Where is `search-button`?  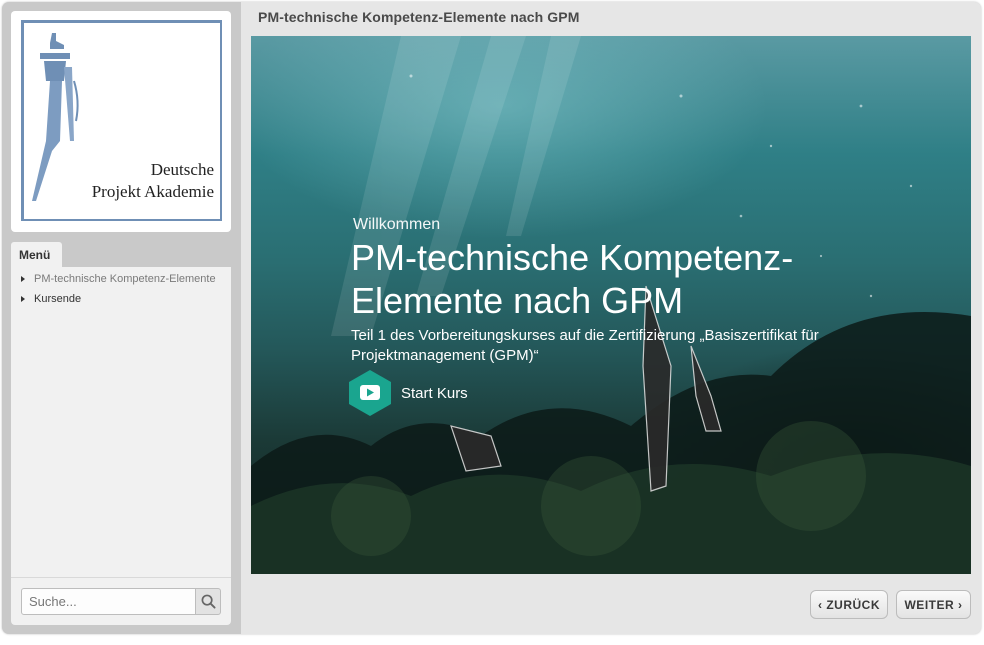
search-button is located at coordinates (208, 601).